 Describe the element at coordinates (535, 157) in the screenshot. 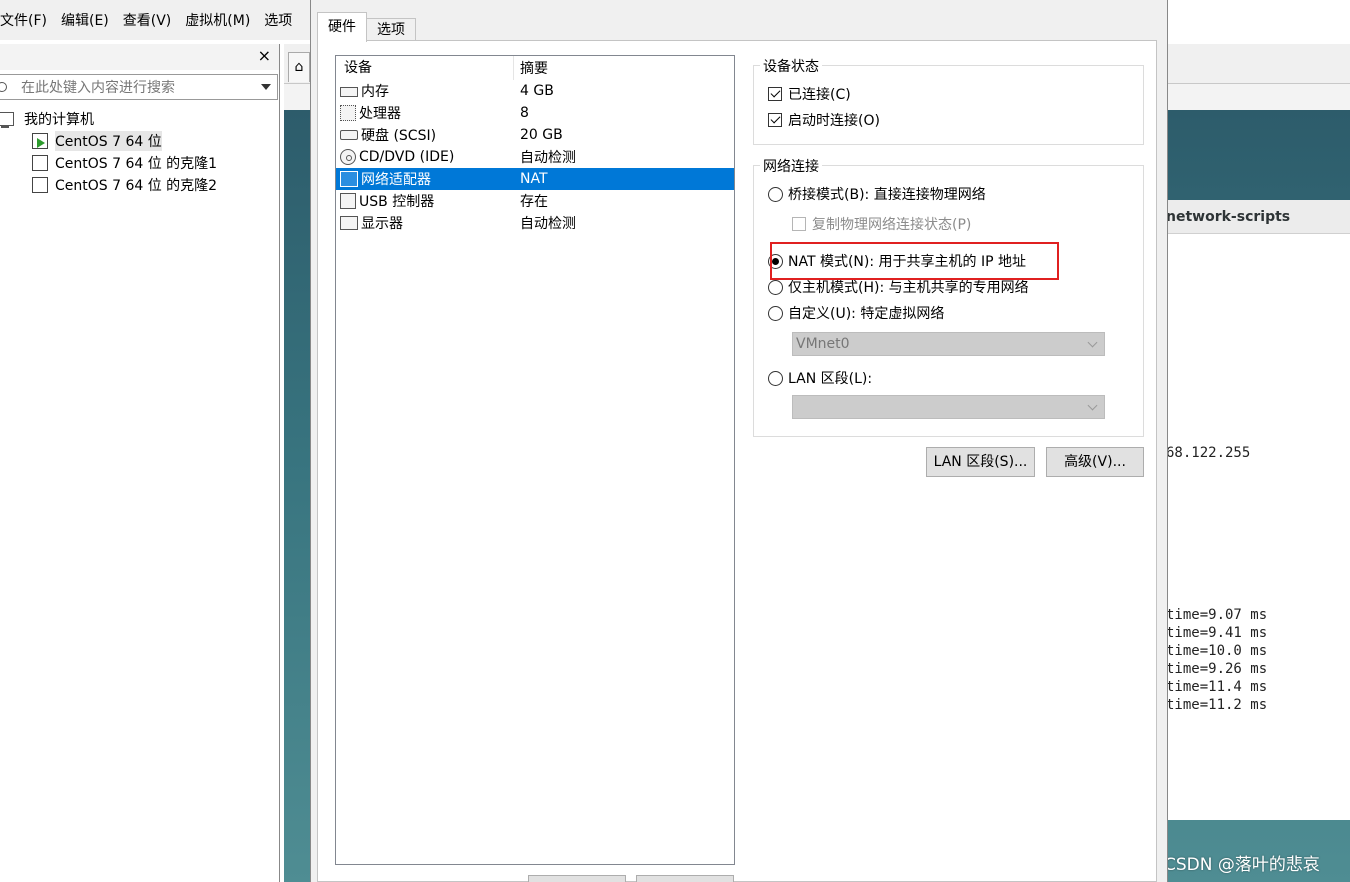

I see `device-row-cd-dvd: CD/DVD (IDE) 自动检测` at that location.